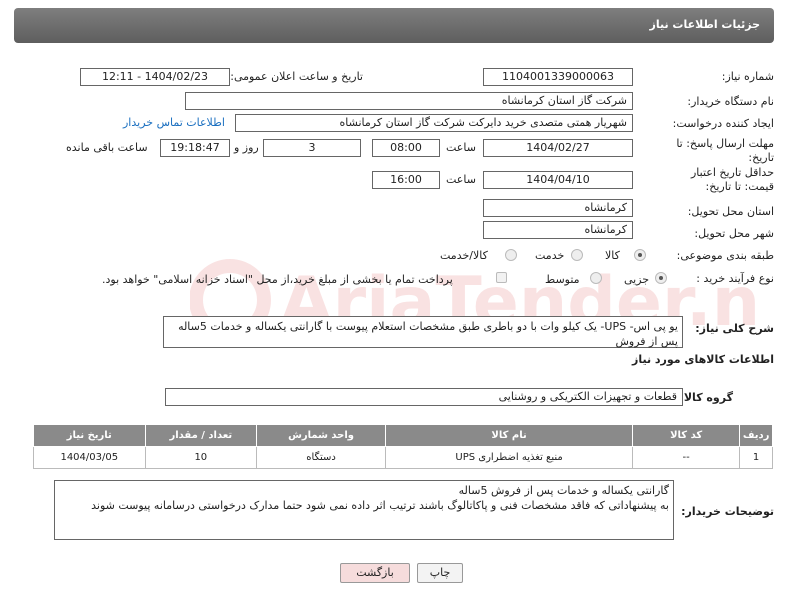  Describe the element at coordinates (563, 490) in the screenshot. I see `buyer-notes-line1: گارانتی یکساله و خدمات پس از فروش 5ساله` at that location.